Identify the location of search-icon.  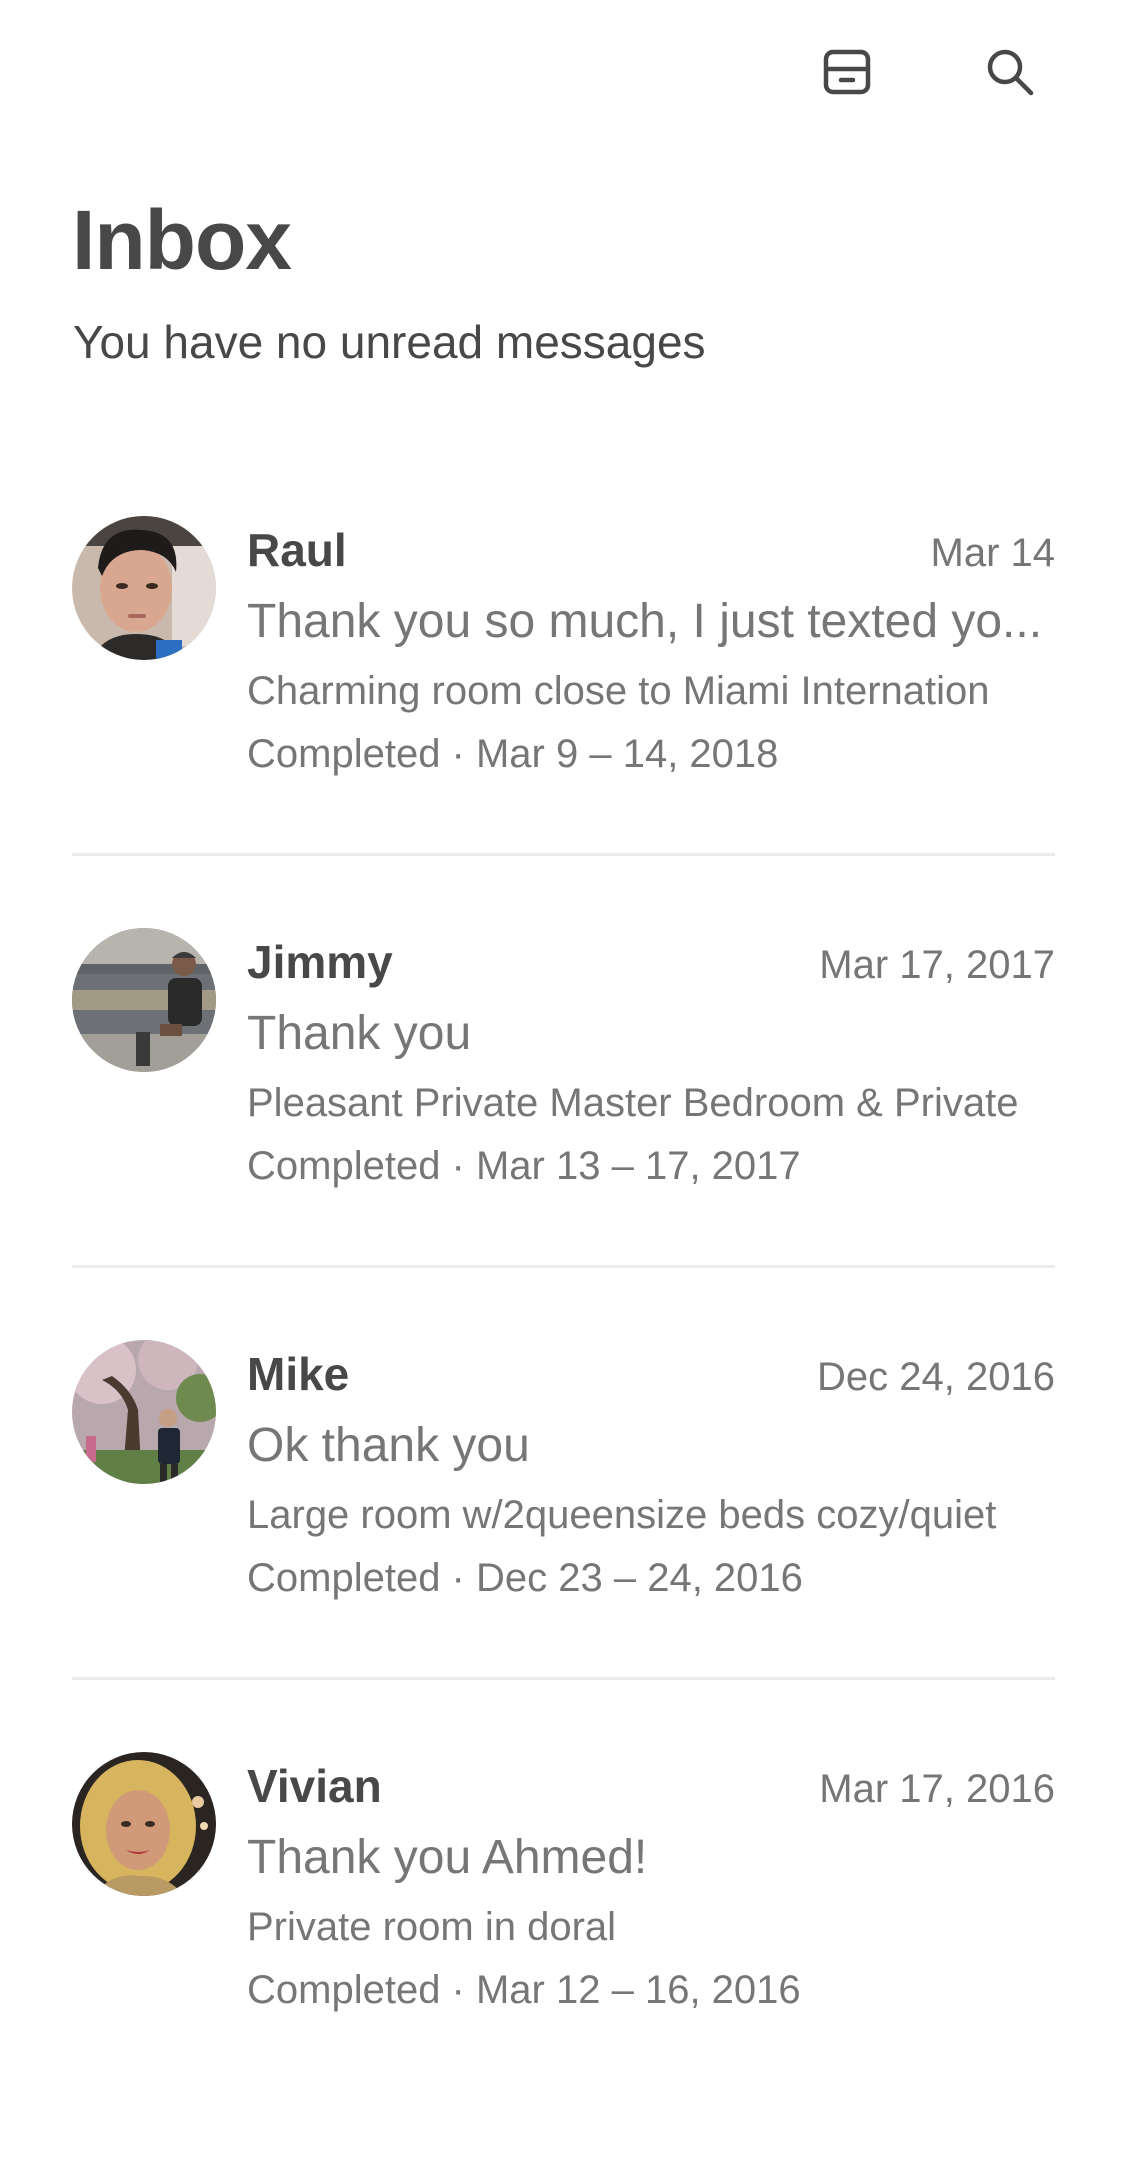
(1010, 72).